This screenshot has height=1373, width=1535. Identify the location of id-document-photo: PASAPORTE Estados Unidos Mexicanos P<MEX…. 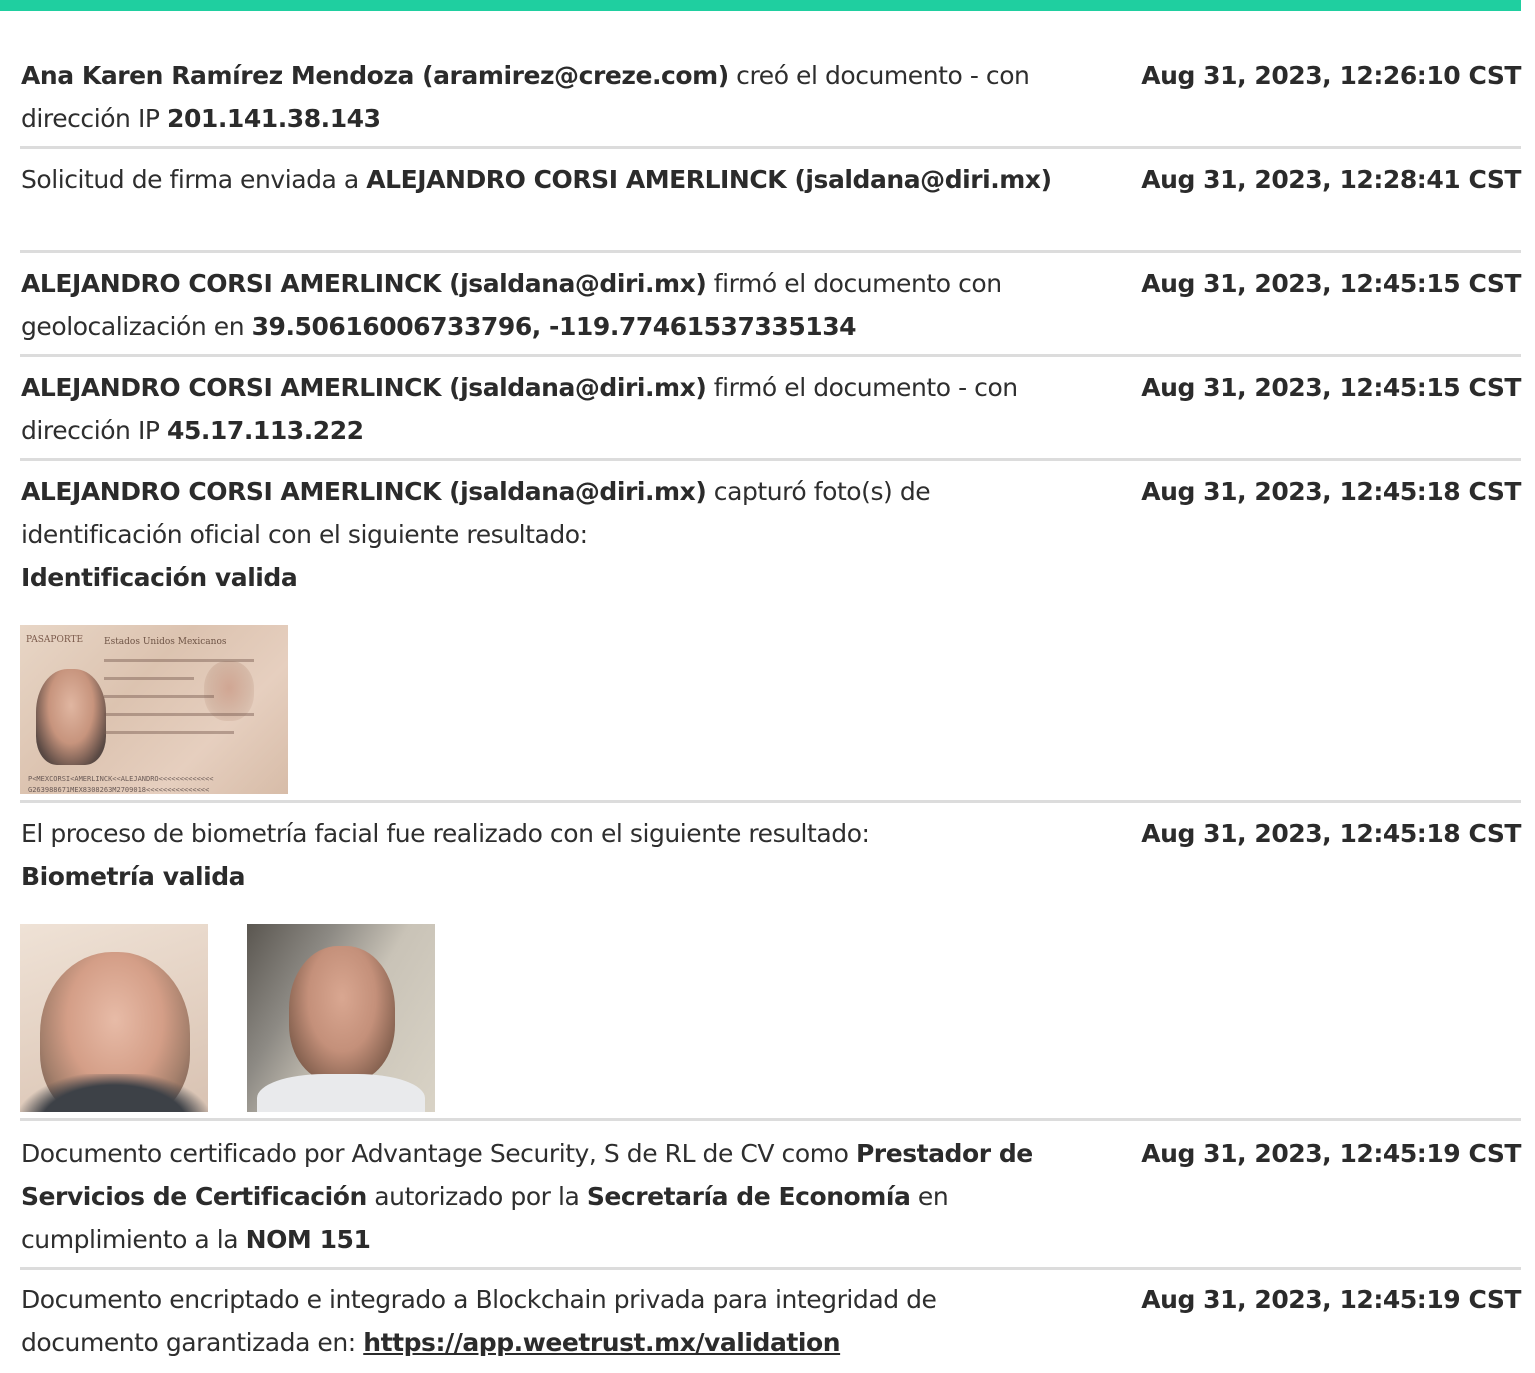
(154, 709).